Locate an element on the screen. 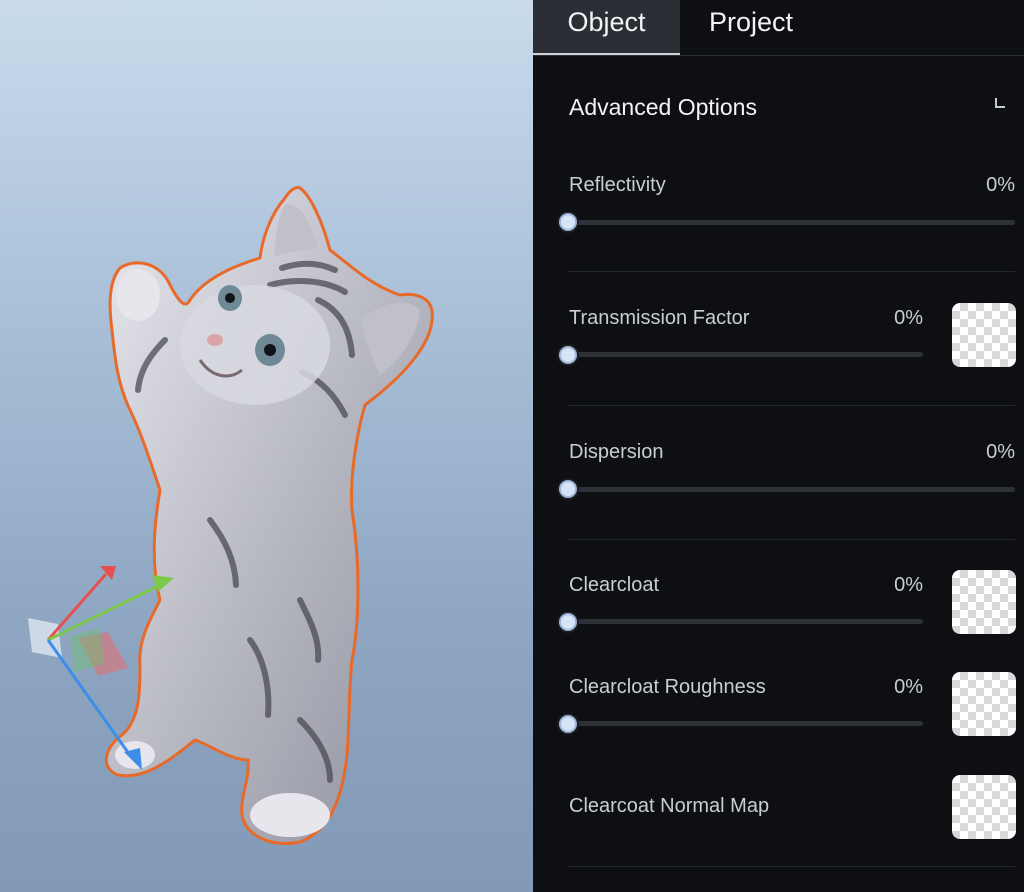 This screenshot has width=1024, height=892. clearcloat-roughness-label: Clearcloat Roughness is located at coordinates (667, 687).